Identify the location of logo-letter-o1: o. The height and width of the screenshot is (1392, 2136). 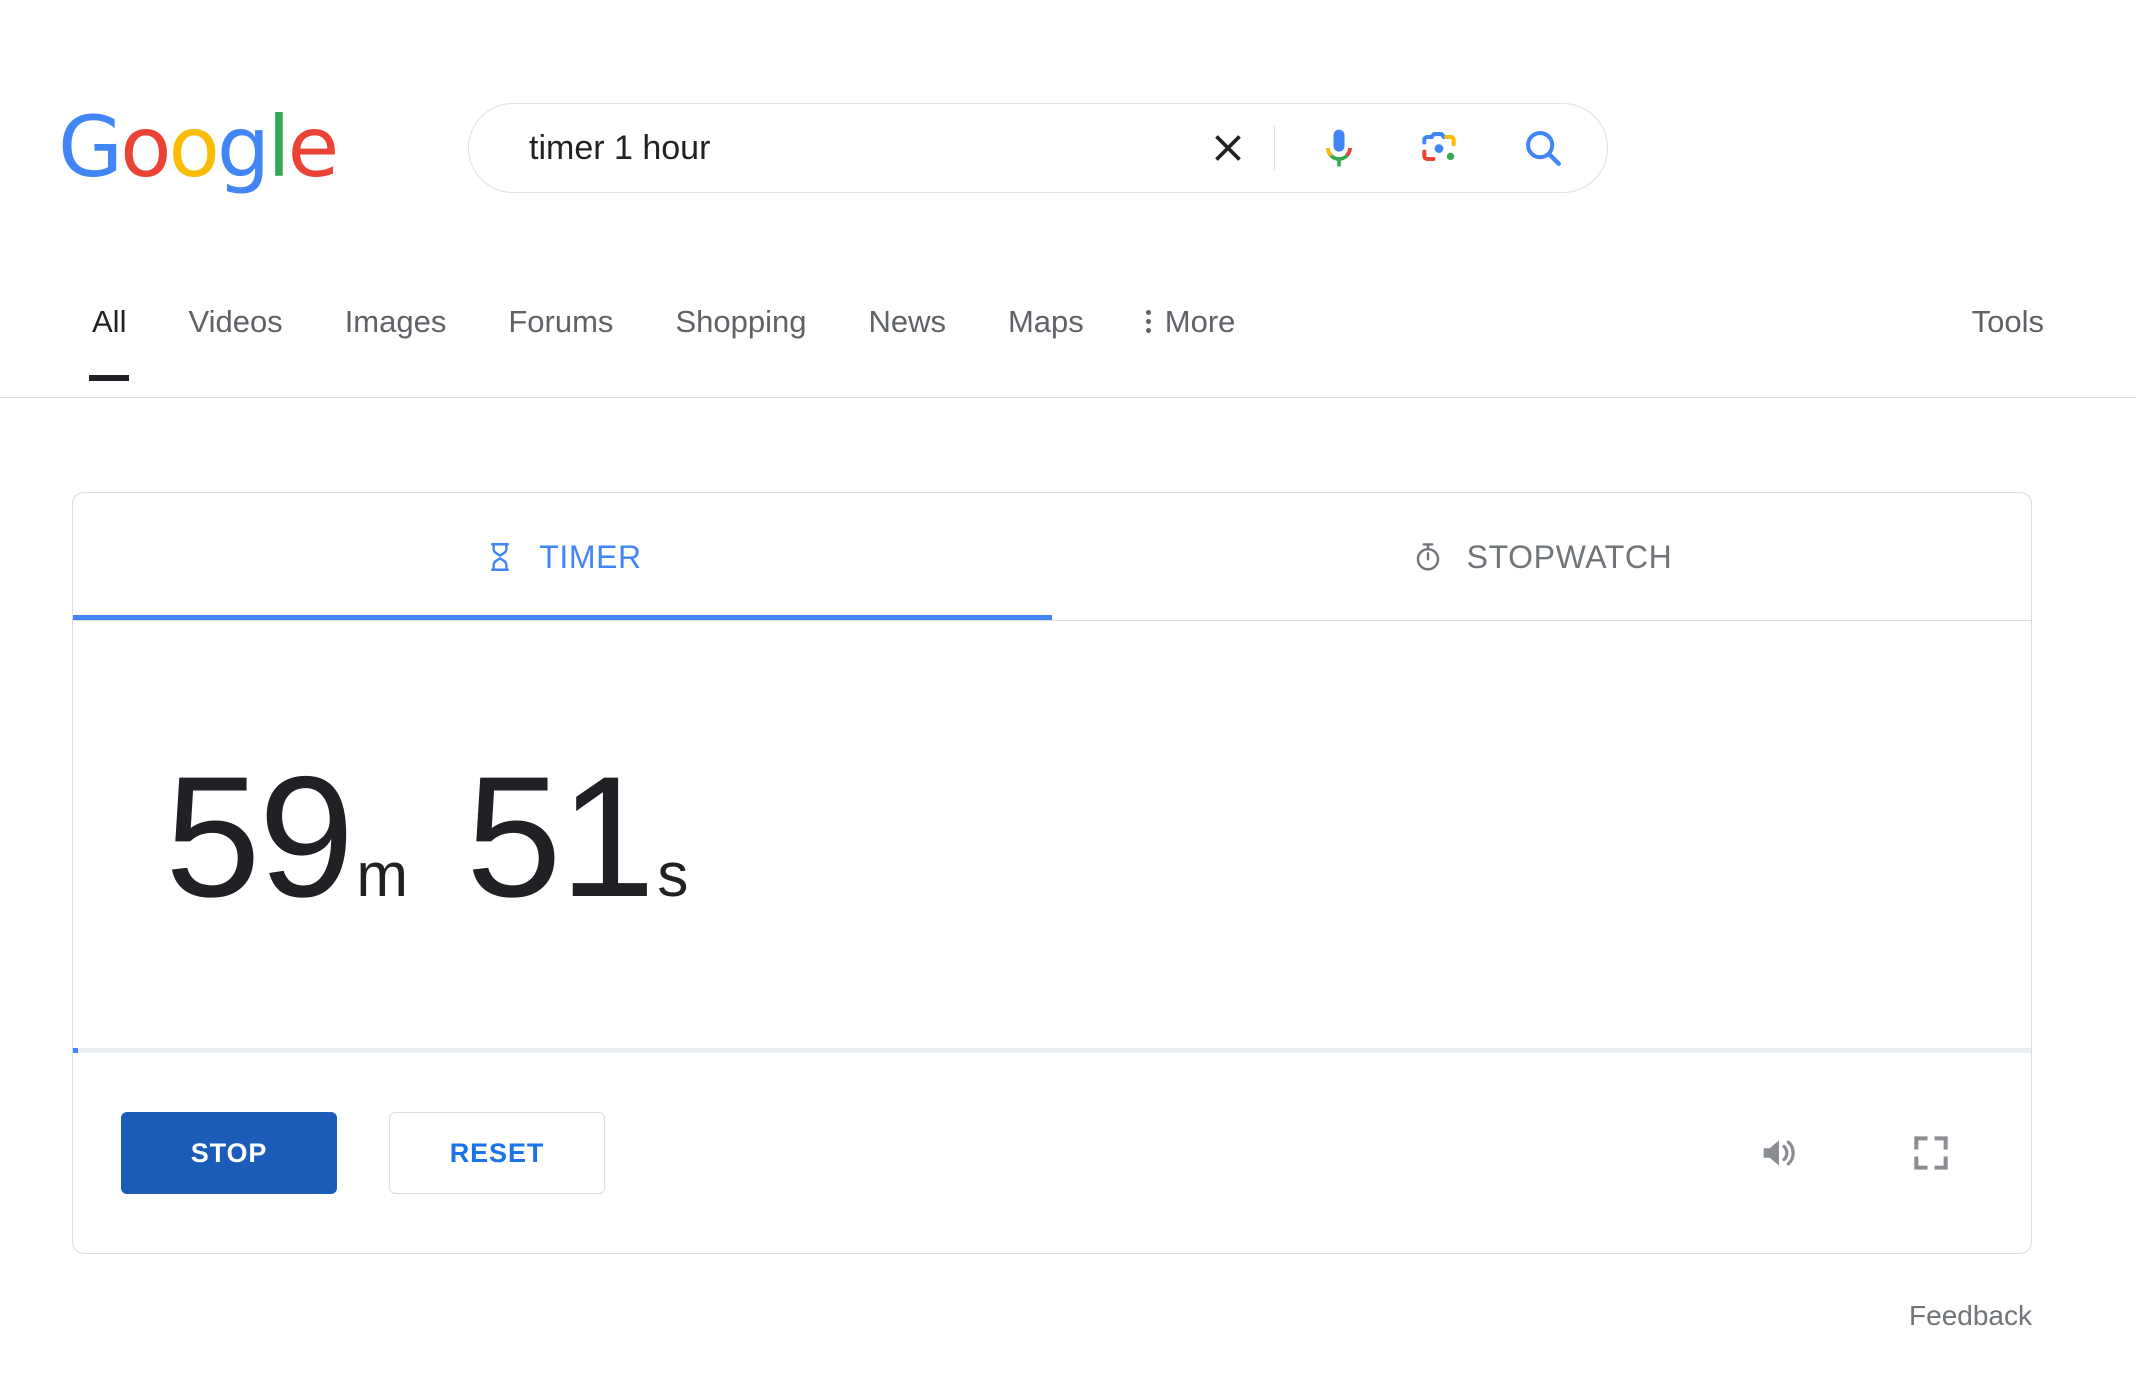
(145, 147).